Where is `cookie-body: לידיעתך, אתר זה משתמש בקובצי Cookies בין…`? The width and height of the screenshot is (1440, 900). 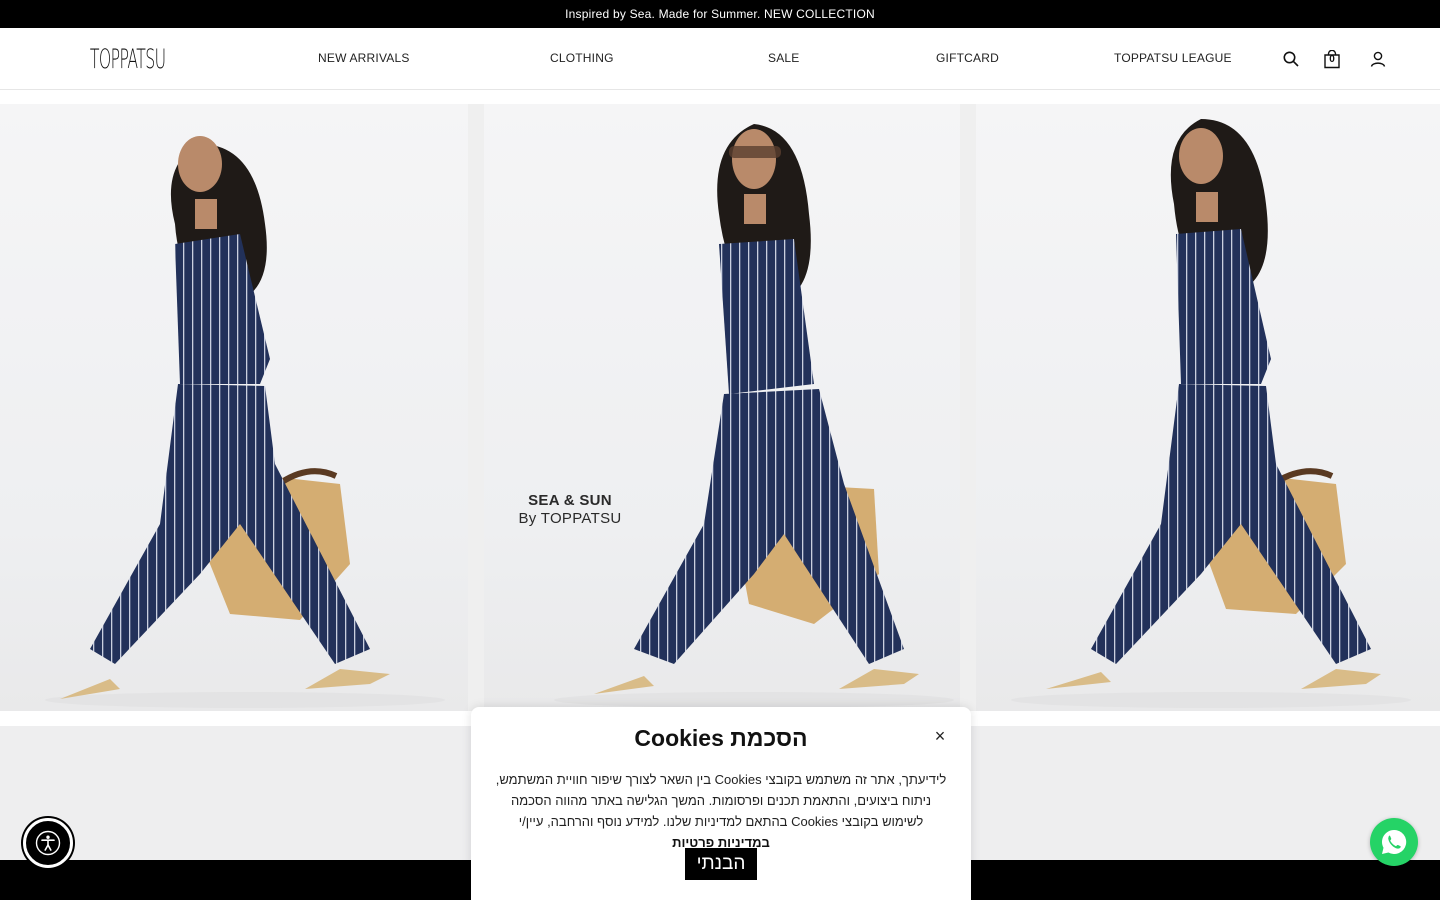 cookie-body: לידיעתך, אתר זה משתמש בקובצי Cookies בין… is located at coordinates (721, 811).